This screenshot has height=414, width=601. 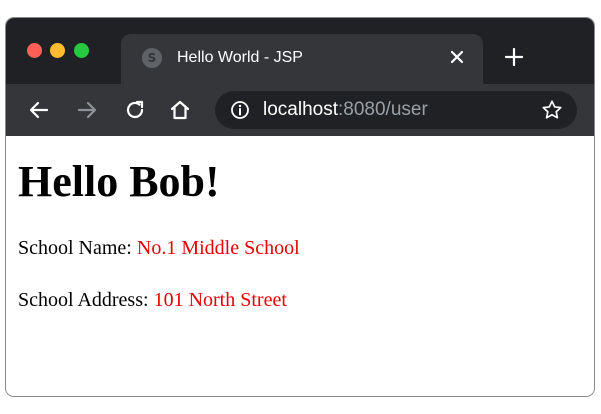 I want to click on school-name-label: School Name:, so click(x=77, y=248).